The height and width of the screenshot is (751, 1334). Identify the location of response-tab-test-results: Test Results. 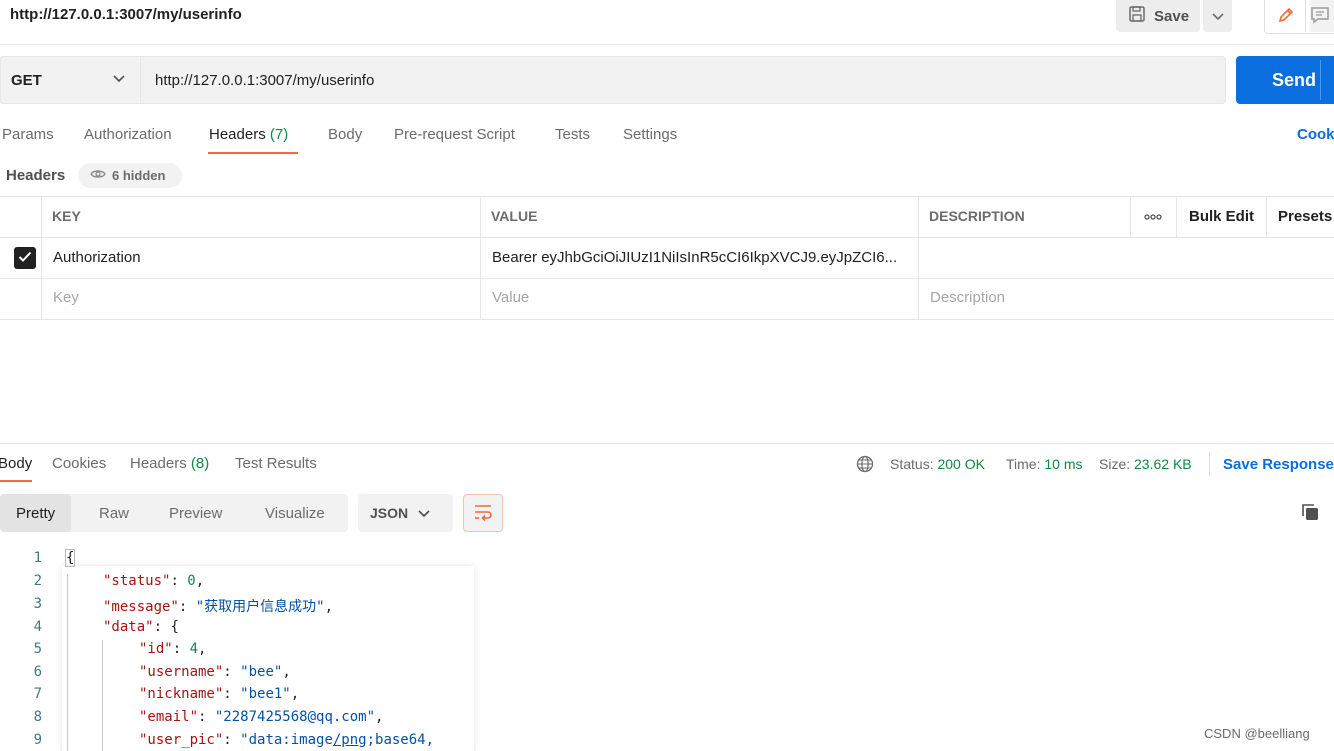
(276, 463).